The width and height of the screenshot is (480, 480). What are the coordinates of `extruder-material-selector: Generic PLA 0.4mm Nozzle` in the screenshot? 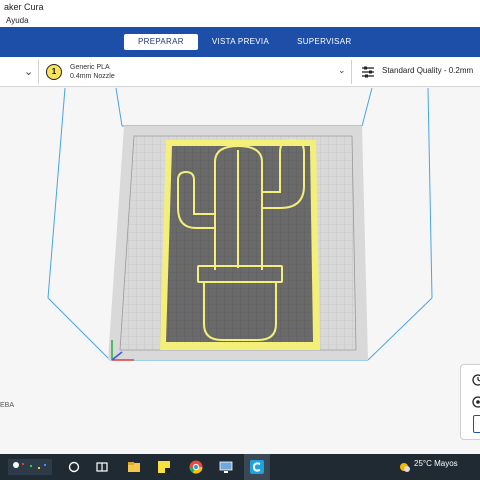 It's located at (92, 72).